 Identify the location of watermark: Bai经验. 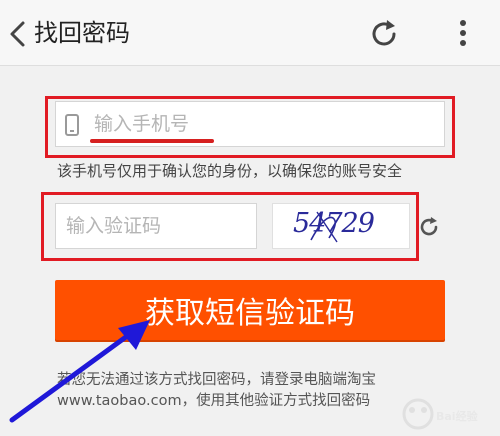
(448, 412).